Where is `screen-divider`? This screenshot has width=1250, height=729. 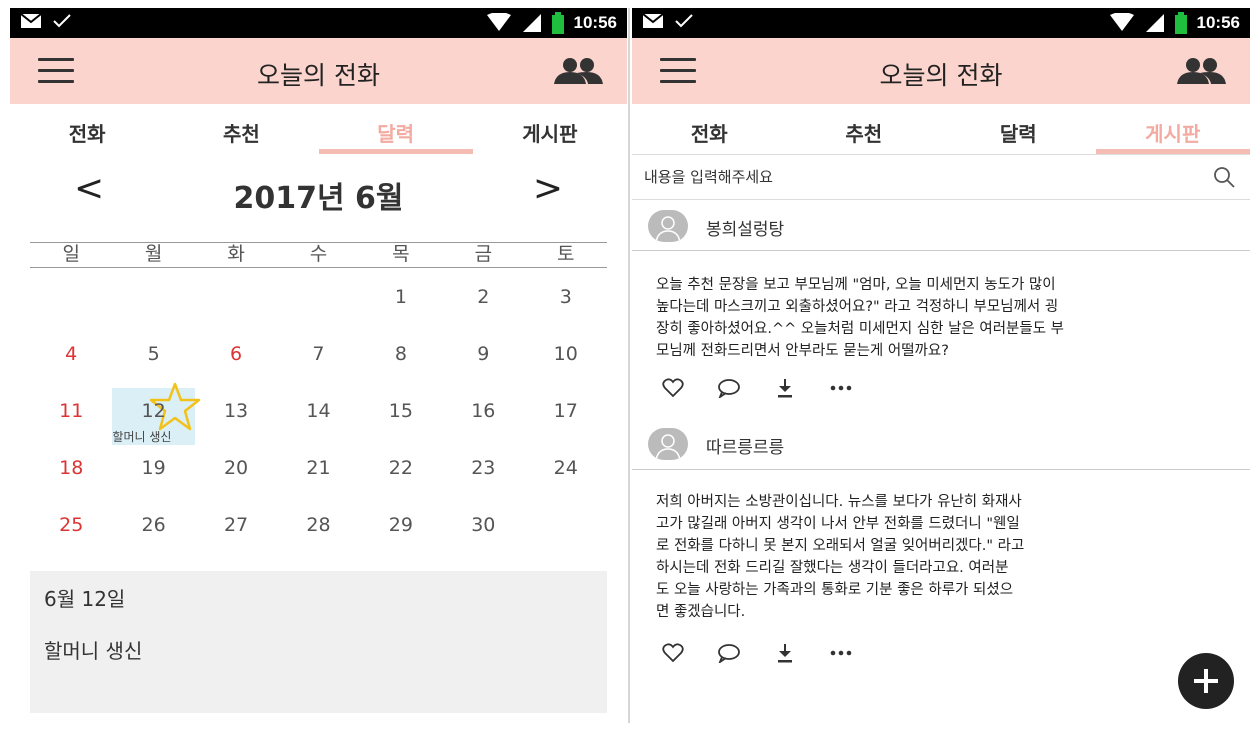 screen-divider is located at coordinates (629, 365).